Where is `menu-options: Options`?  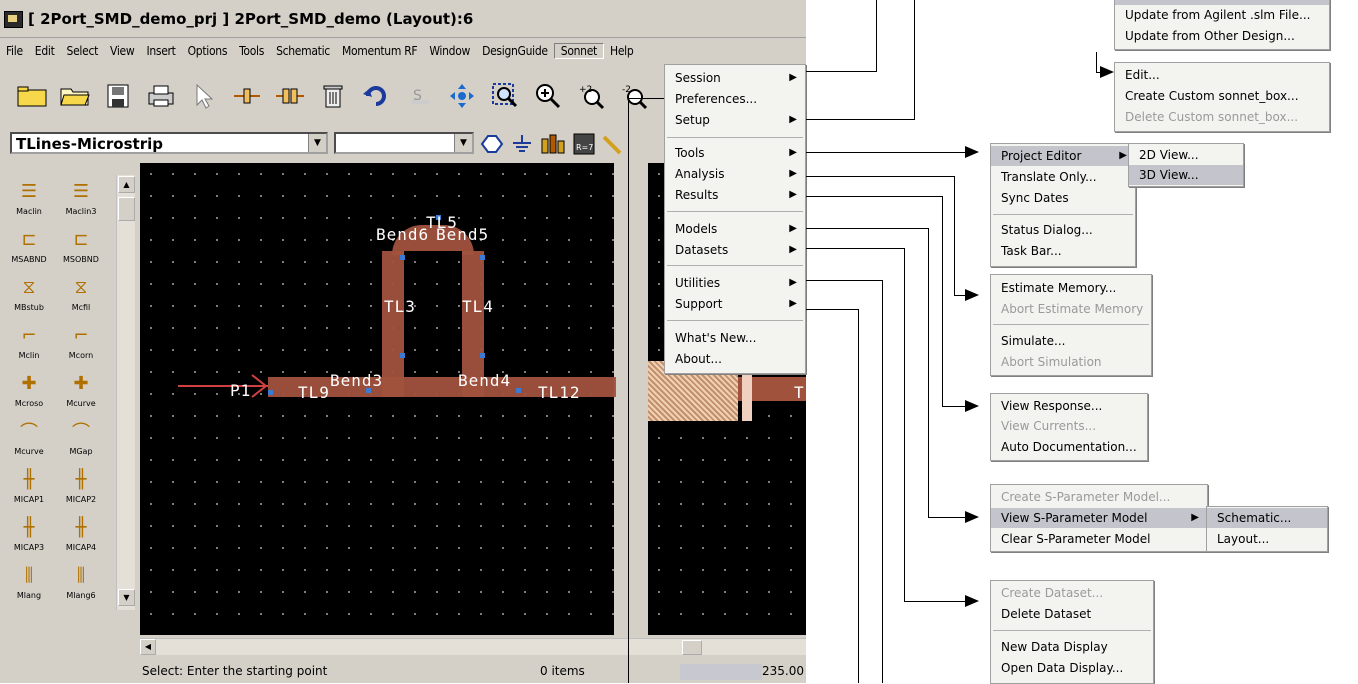
menu-options: Options is located at coordinates (208, 51).